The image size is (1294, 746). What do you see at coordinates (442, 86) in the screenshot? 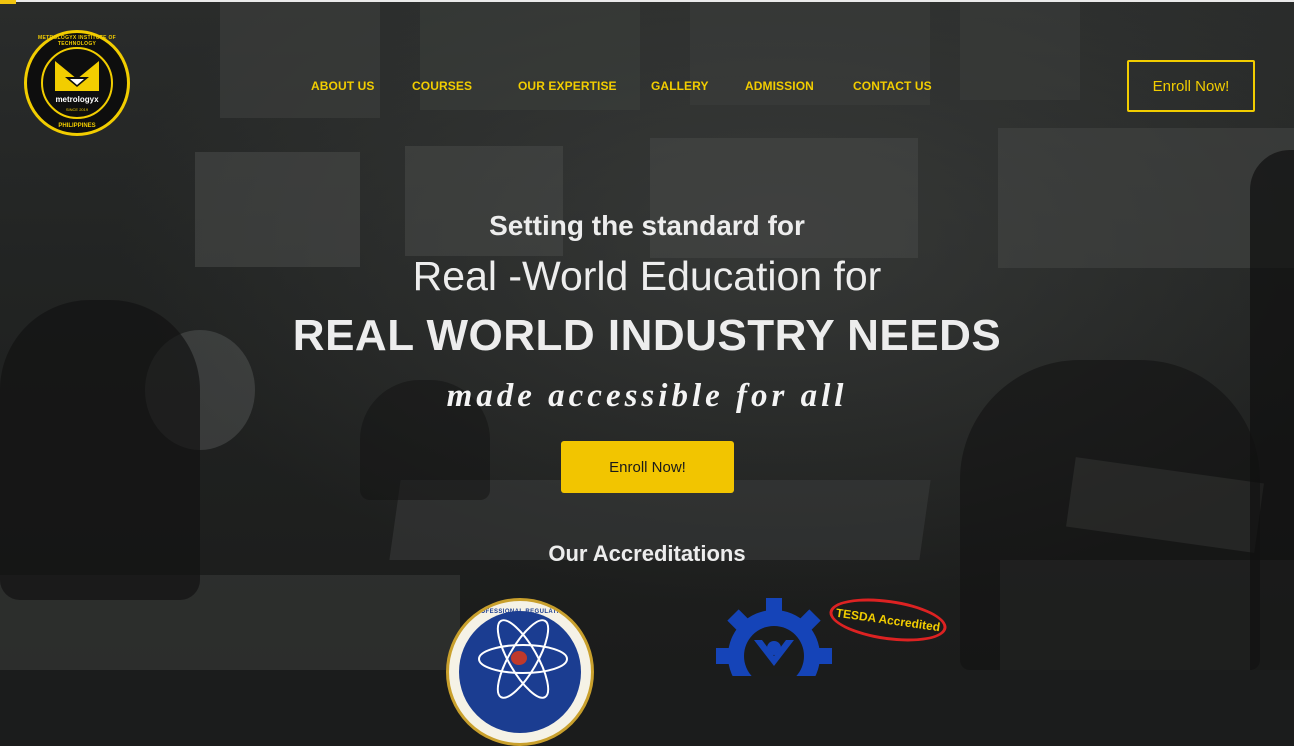
I see `nav-courses: COURSES` at bounding box center [442, 86].